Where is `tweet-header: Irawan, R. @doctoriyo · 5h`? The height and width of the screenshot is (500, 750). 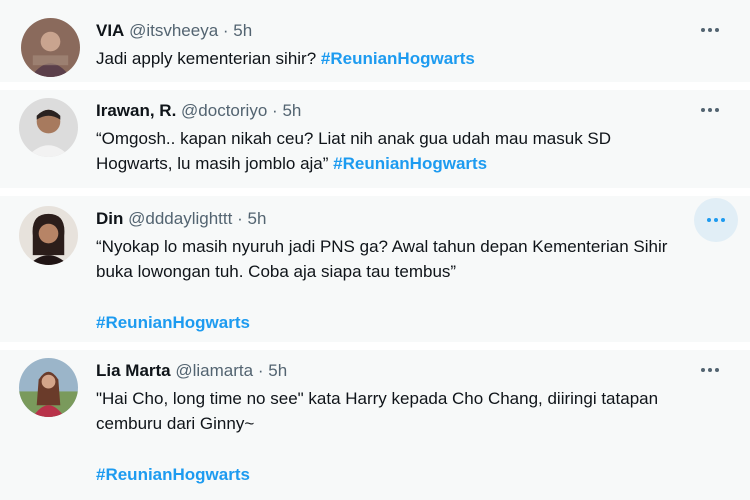
tweet-header: Irawan, R. @doctoriyo · 5h is located at coordinates (198, 111).